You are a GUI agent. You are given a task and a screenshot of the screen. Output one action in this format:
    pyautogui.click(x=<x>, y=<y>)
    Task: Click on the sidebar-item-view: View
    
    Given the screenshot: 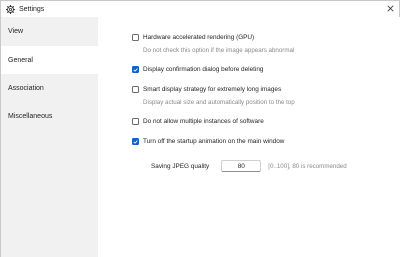 What is the action you would take?
    pyautogui.click(x=49, y=31)
    